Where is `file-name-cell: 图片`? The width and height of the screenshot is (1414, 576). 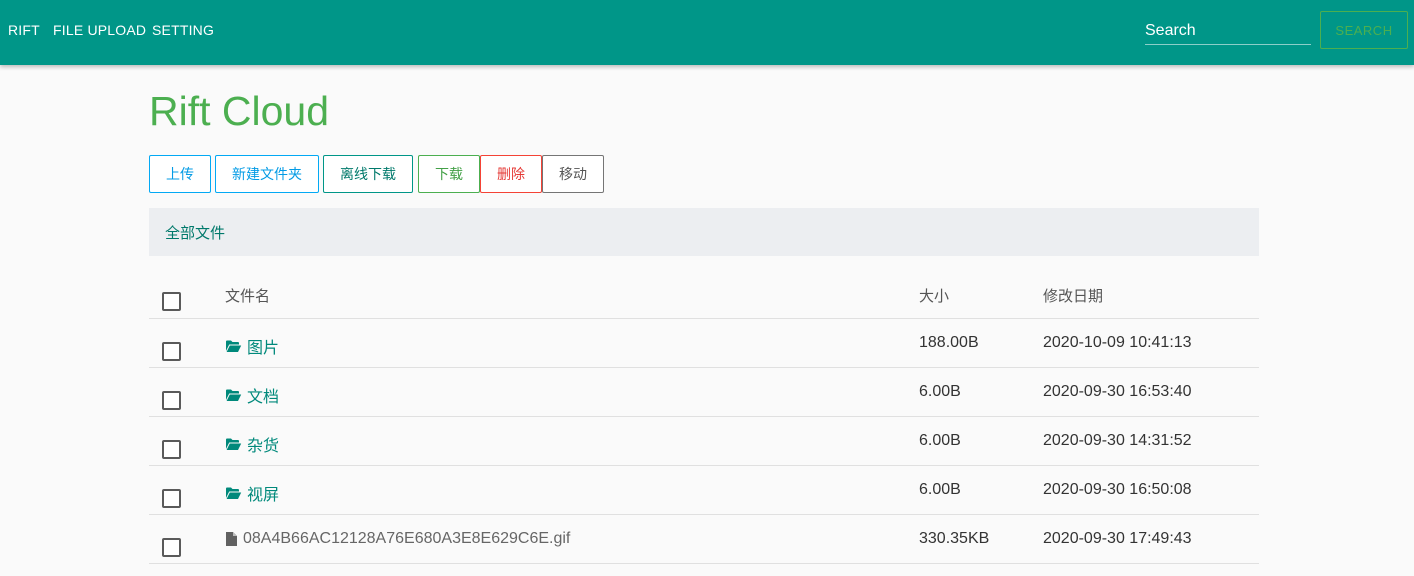 file-name-cell: 图片 is located at coordinates (252, 346).